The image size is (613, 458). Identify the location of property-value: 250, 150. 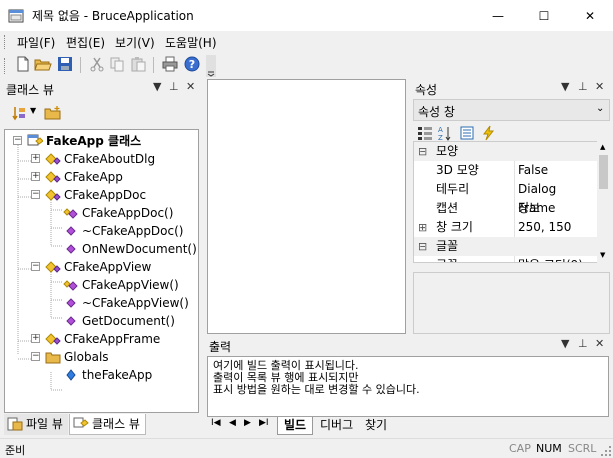
(544, 227).